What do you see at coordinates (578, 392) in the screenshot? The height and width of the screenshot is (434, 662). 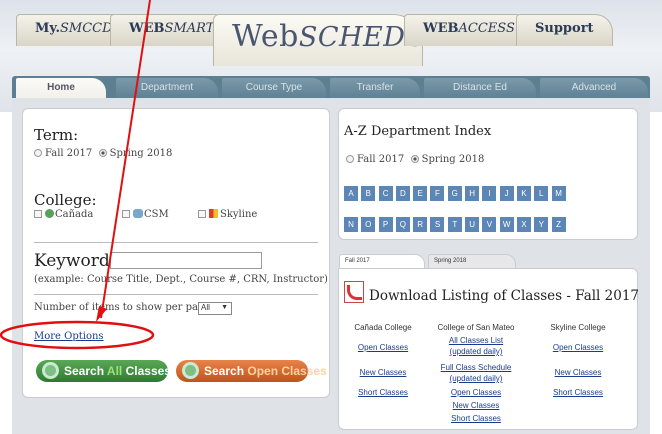 I see `skyline-short-classes-link: Short Classes` at bounding box center [578, 392].